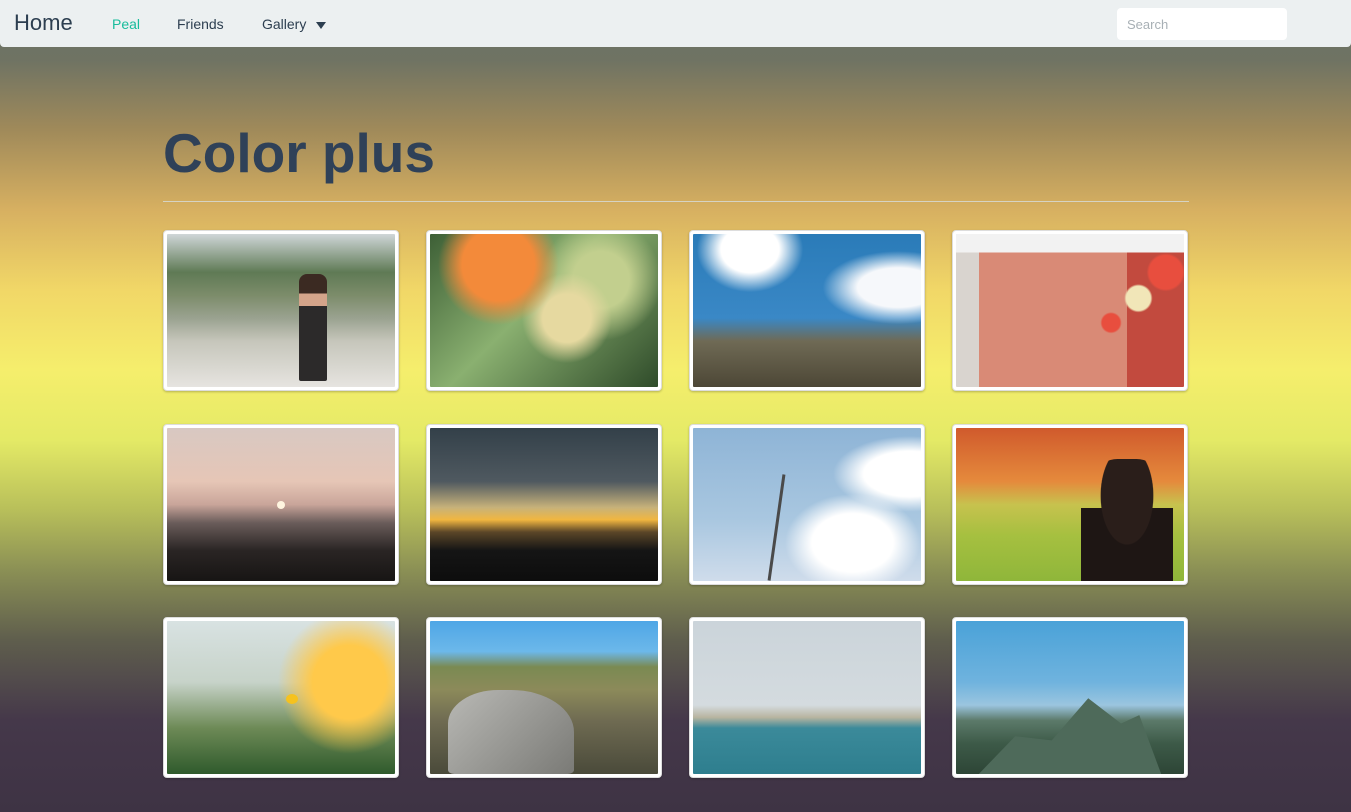 This screenshot has height=812, width=1351. Describe the element at coordinates (284, 24) in the screenshot. I see `nav-link-gallery-label: Gallery` at that location.